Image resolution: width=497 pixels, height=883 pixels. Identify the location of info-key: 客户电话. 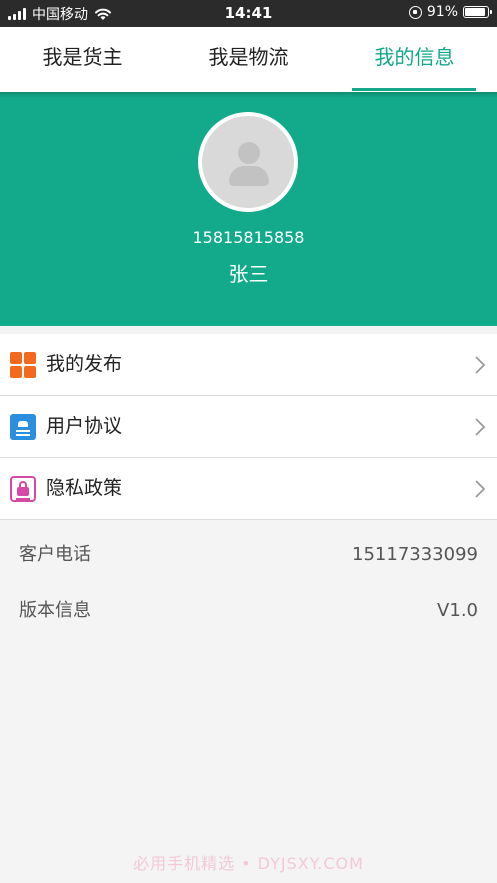
(55, 554).